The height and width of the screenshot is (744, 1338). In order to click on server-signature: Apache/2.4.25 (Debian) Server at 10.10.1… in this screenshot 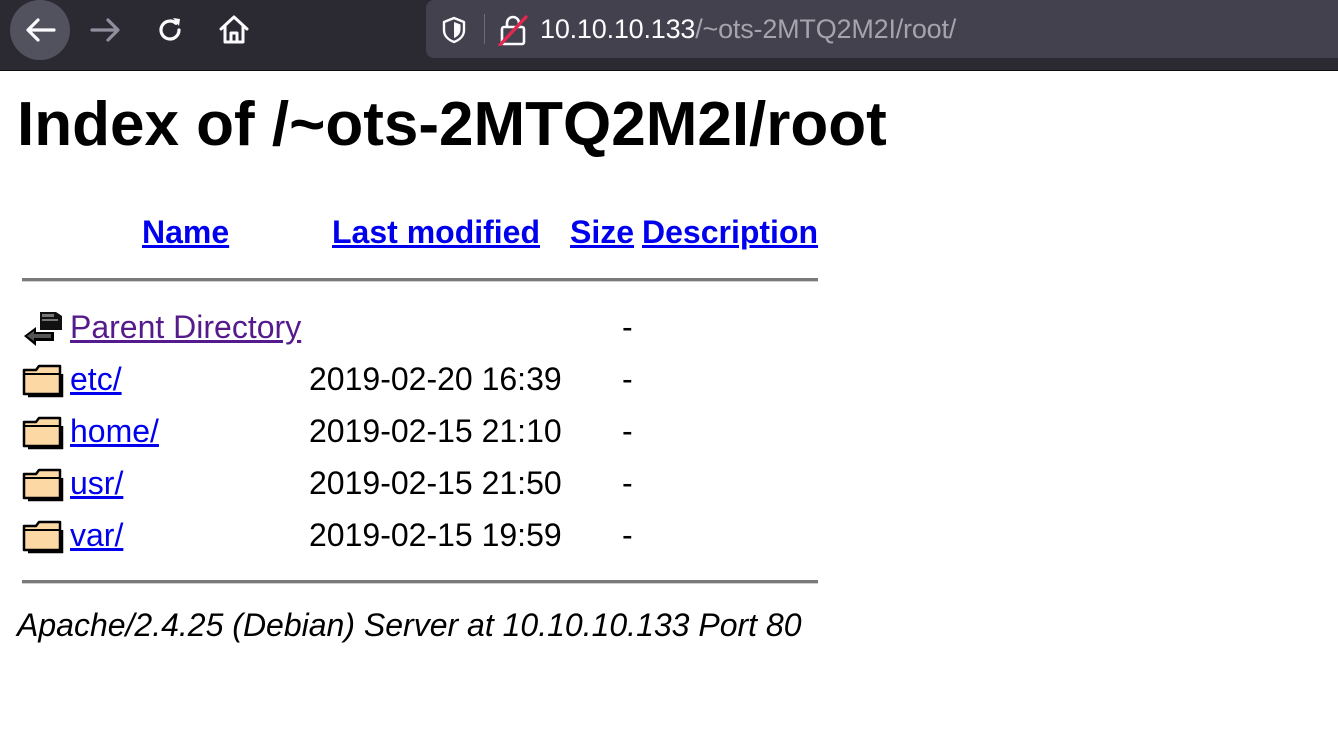, I will do `click(409, 625)`.